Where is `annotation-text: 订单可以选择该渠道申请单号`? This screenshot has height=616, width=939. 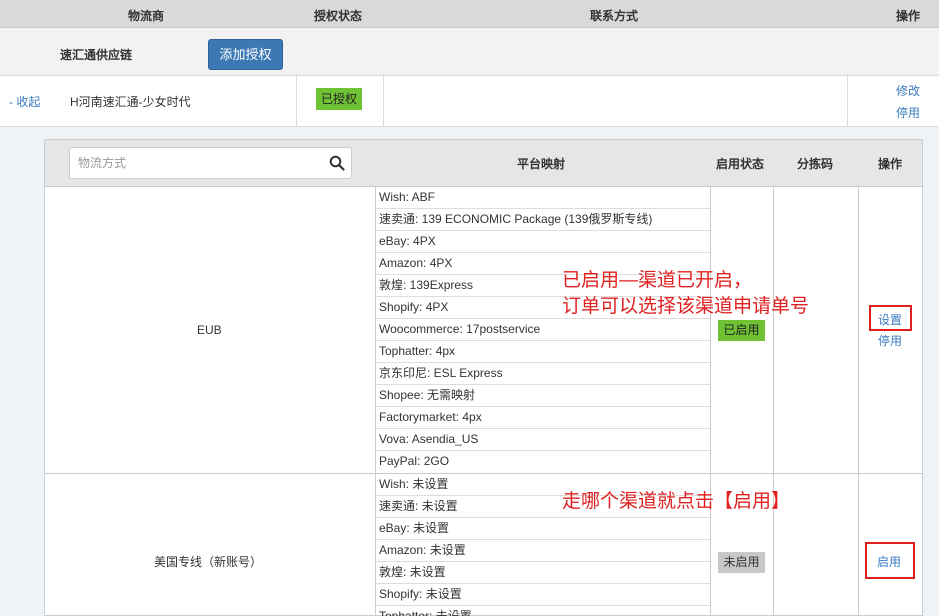 annotation-text: 订单可以选择该渠道申请单号 is located at coordinates (686, 306).